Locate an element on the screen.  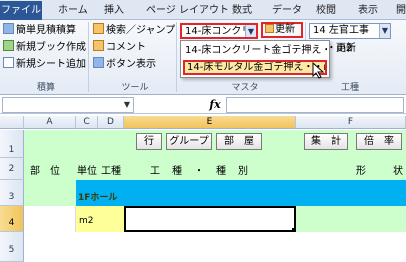
new-book-button: 新規ブック作成 is located at coordinates (44, 47).